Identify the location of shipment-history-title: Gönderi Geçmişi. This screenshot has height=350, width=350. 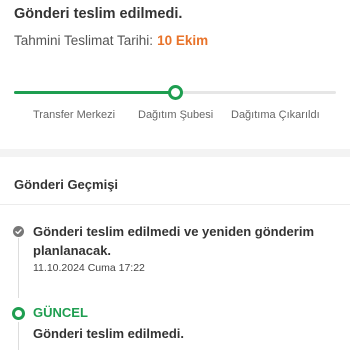
(66, 184).